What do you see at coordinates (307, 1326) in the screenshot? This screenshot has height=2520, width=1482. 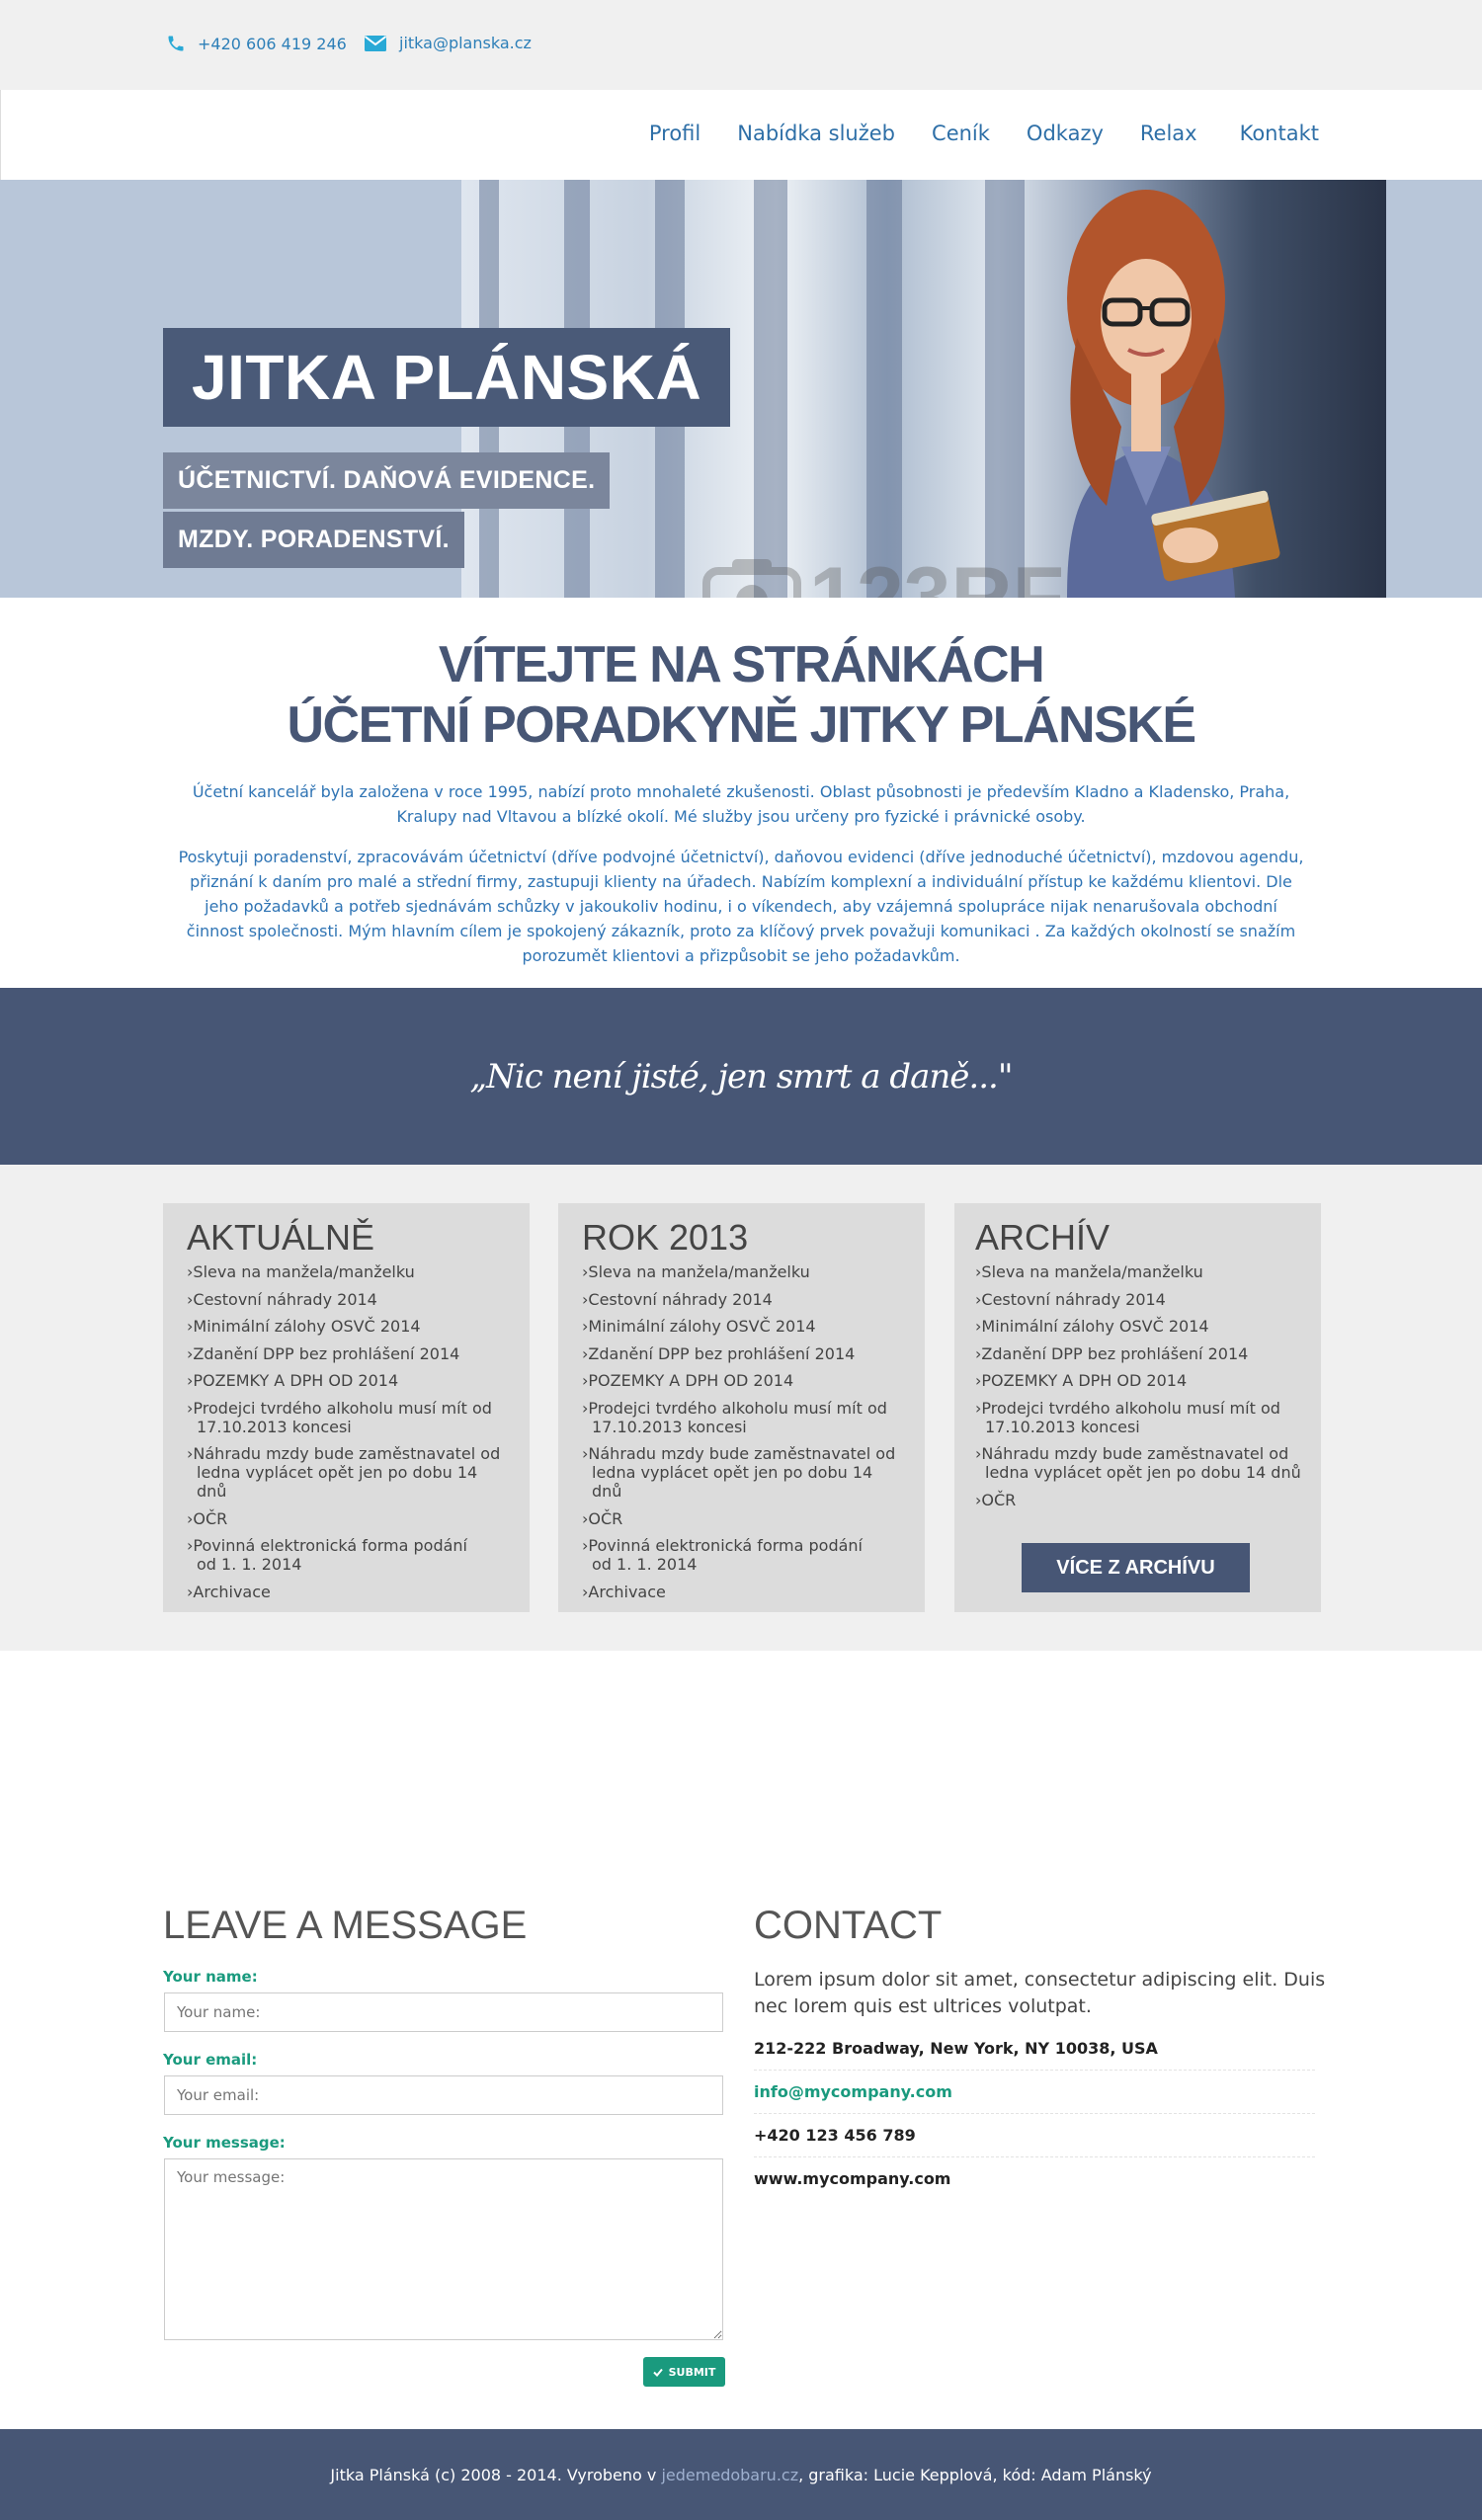 I see `news-item-text: Minimální zálohy OSVČ 2014` at bounding box center [307, 1326].